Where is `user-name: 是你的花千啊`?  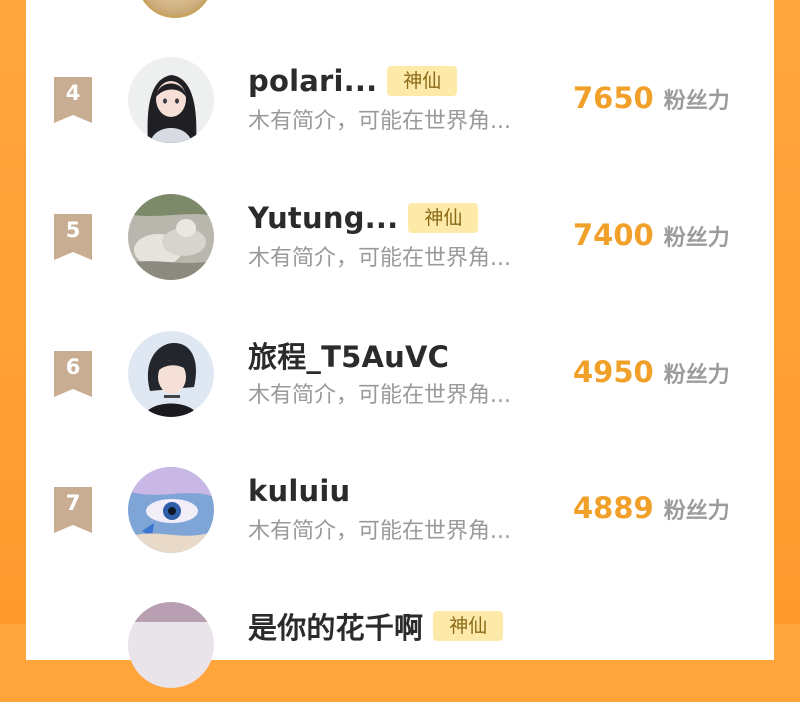
user-name: 是你的花千啊 is located at coordinates (335, 626).